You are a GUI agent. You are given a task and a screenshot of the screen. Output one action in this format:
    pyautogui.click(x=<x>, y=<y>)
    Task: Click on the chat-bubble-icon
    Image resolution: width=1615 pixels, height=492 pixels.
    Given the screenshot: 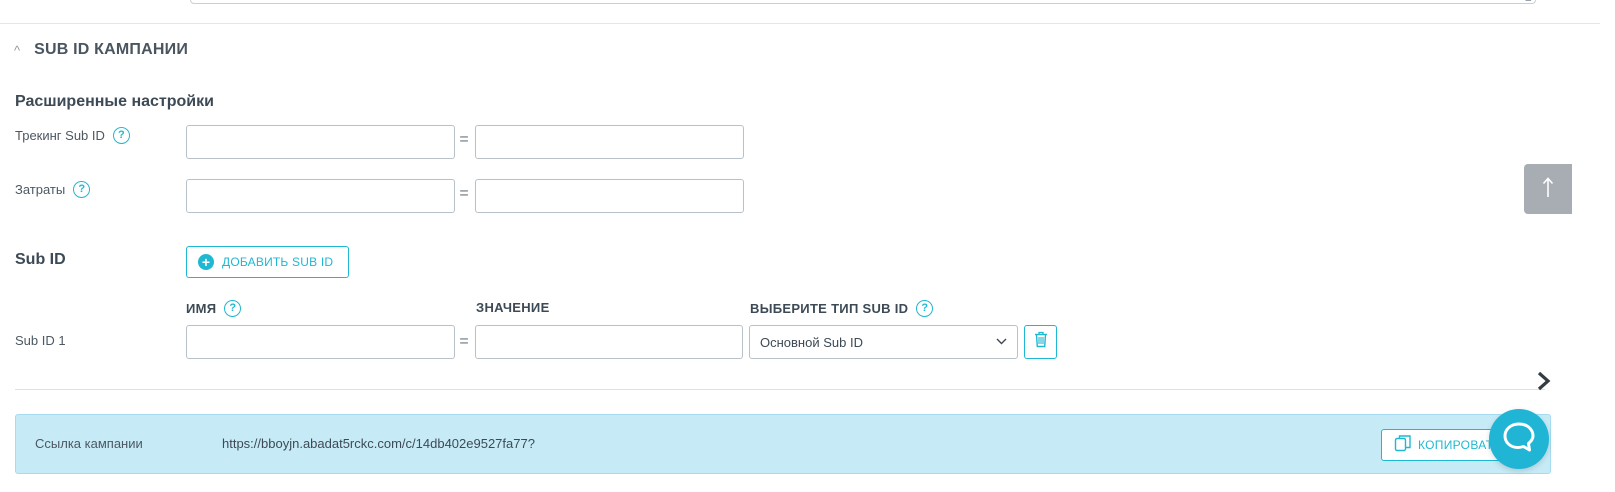 What is the action you would take?
    pyautogui.click(x=1519, y=439)
    